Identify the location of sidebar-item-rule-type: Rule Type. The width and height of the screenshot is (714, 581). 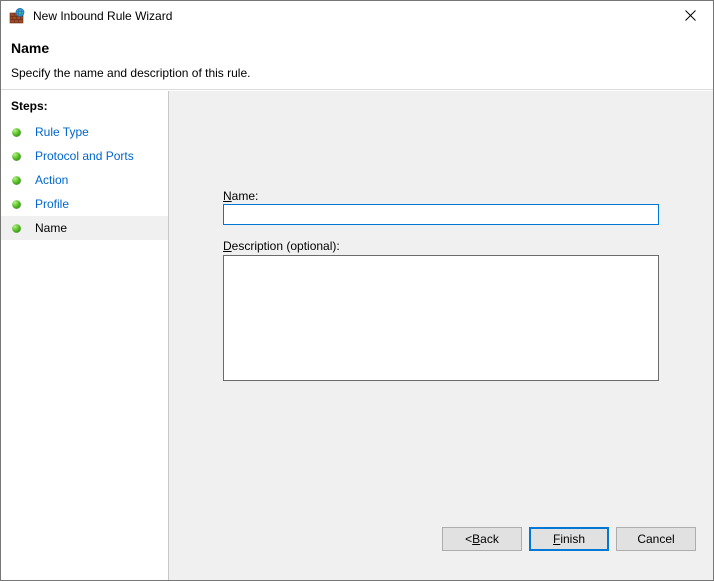
(84, 132).